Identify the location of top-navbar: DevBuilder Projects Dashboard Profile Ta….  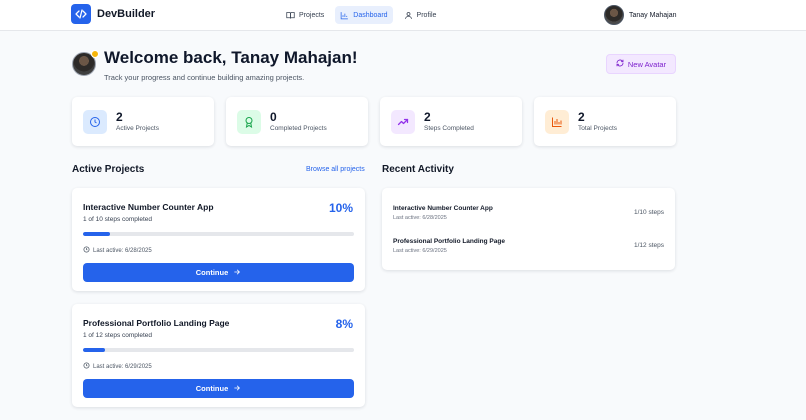
(403, 15).